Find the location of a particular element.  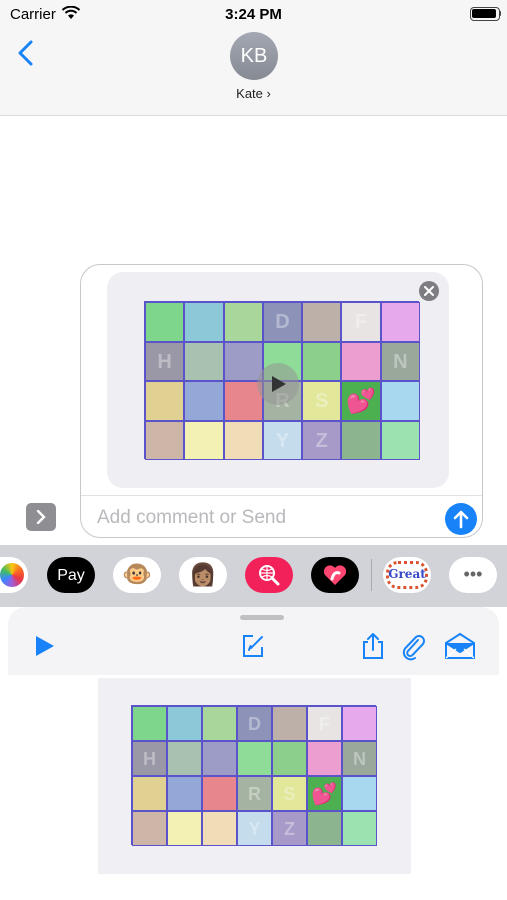

comment-input: Add comment or Send is located at coordinates (191, 518).